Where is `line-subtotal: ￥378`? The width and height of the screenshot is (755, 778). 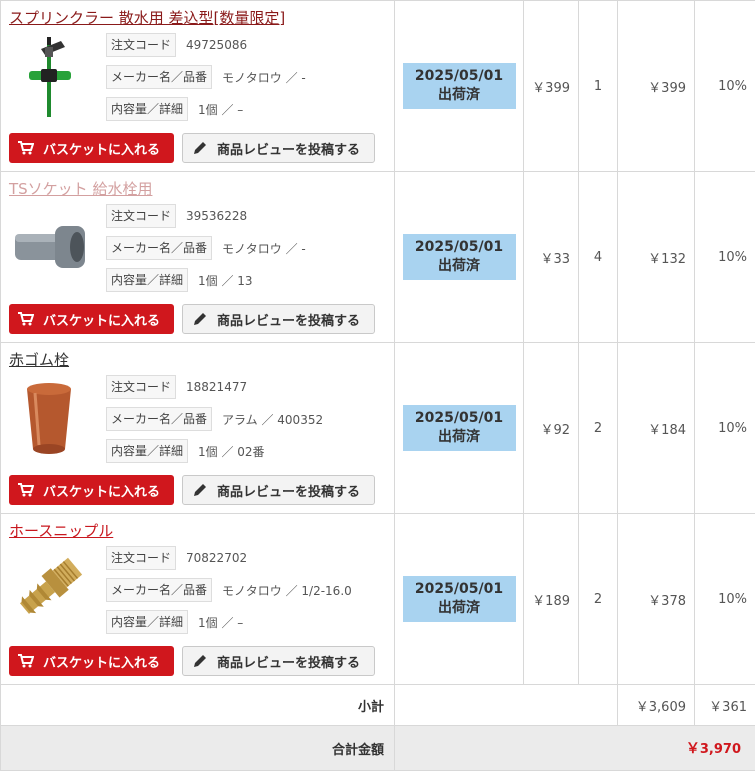
line-subtotal: ￥378 is located at coordinates (656, 599).